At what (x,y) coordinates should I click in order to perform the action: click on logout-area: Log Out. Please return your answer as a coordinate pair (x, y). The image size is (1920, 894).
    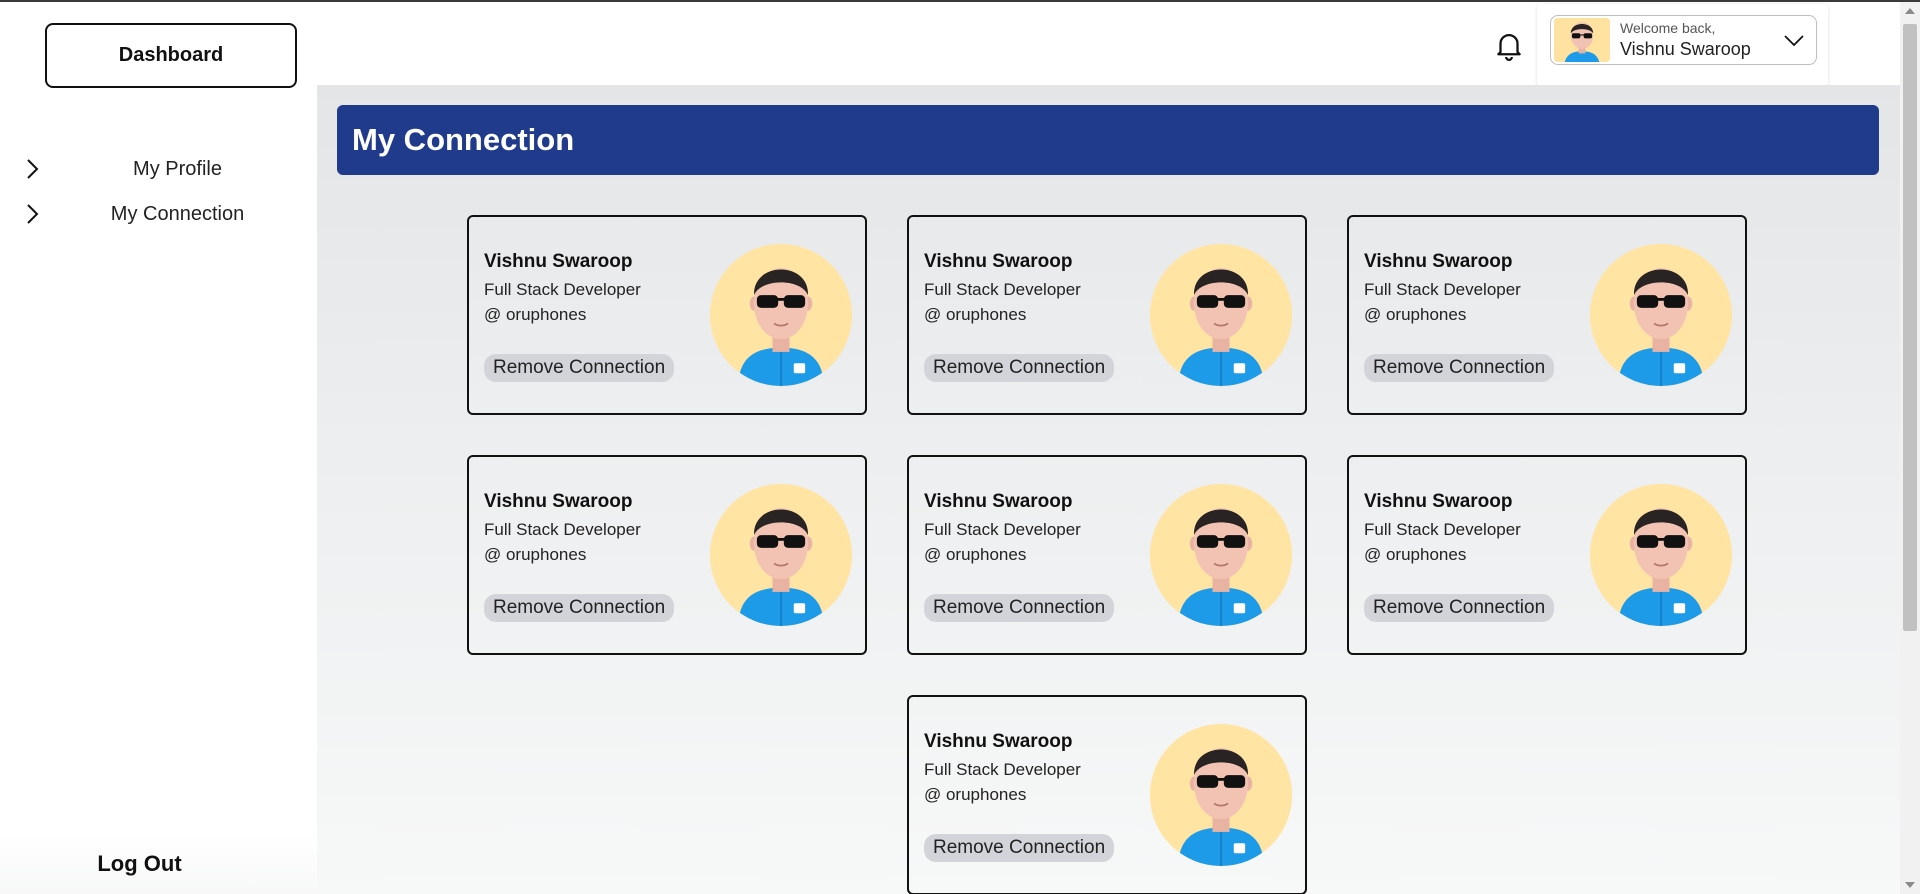
    Looking at the image, I should click on (158, 864).